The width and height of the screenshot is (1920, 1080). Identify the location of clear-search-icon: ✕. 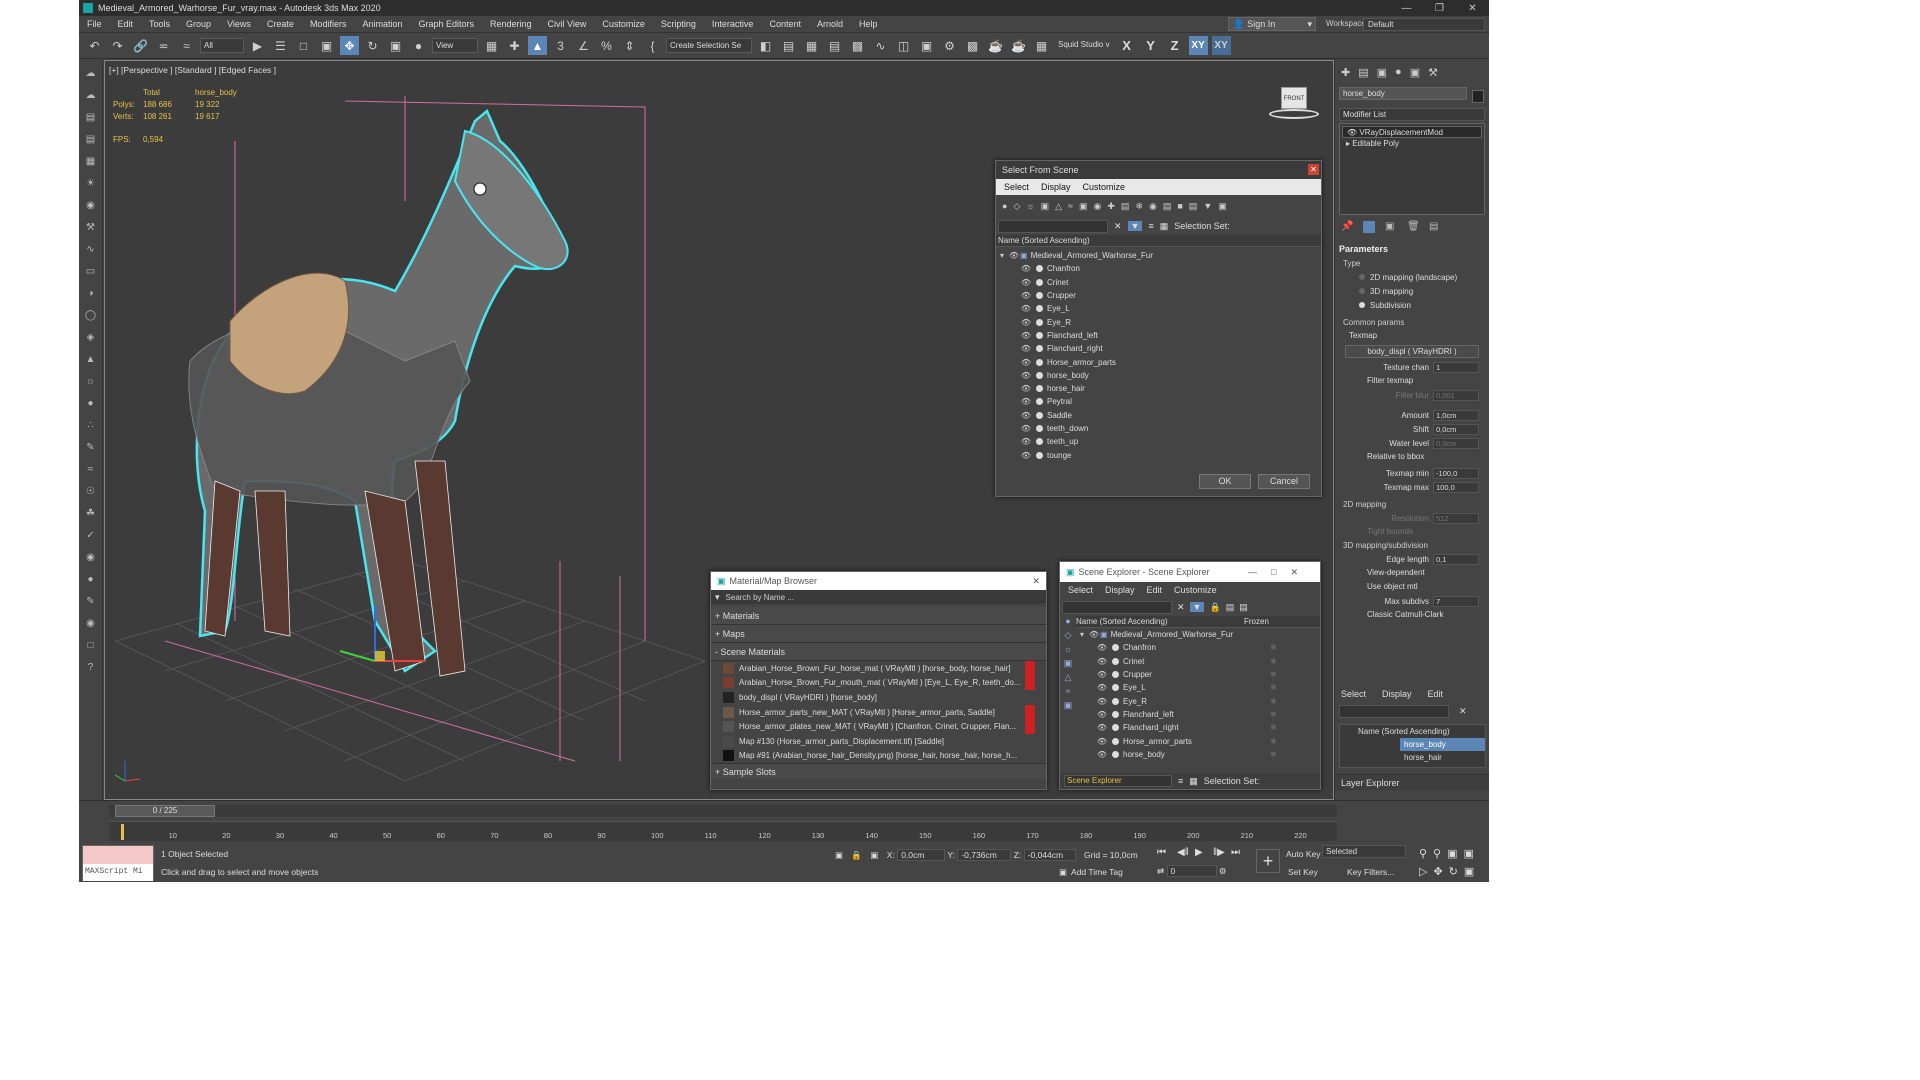
(1463, 711).